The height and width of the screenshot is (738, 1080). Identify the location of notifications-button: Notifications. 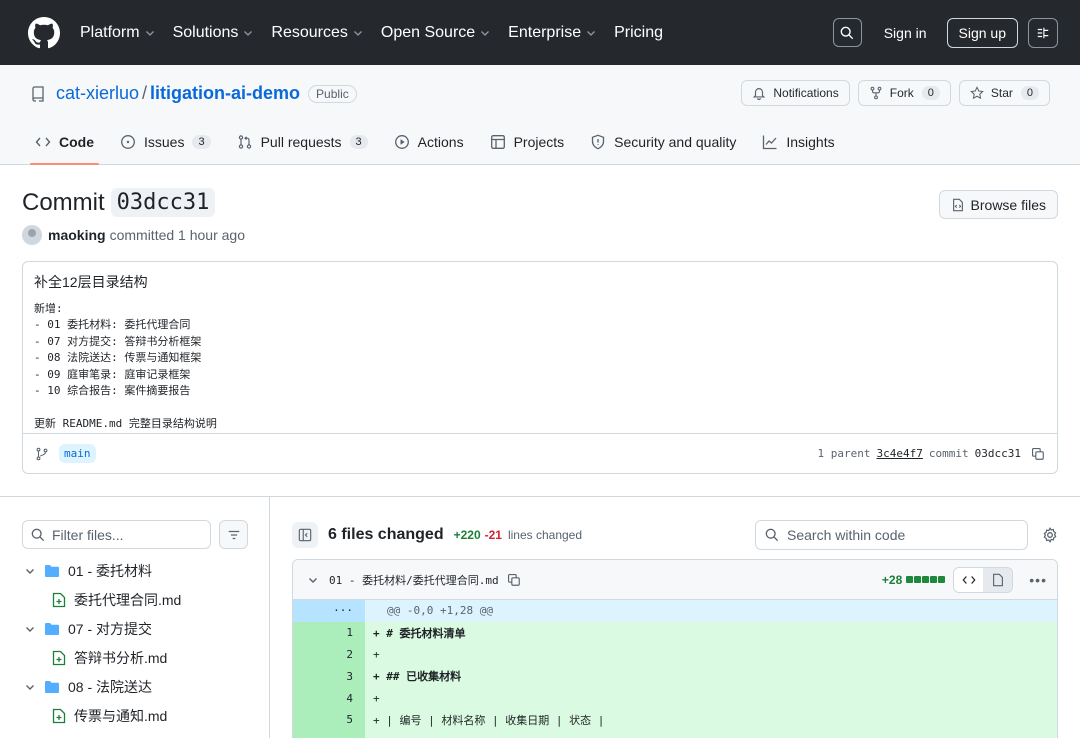
(795, 93).